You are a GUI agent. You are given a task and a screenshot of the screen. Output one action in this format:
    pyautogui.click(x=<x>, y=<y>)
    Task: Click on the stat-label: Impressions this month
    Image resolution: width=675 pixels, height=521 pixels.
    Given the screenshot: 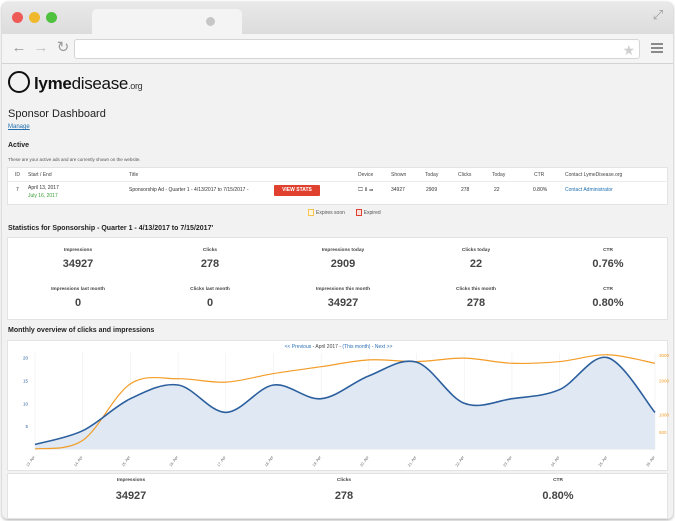 What is the action you would take?
    pyautogui.click(x=343, y=289)
    